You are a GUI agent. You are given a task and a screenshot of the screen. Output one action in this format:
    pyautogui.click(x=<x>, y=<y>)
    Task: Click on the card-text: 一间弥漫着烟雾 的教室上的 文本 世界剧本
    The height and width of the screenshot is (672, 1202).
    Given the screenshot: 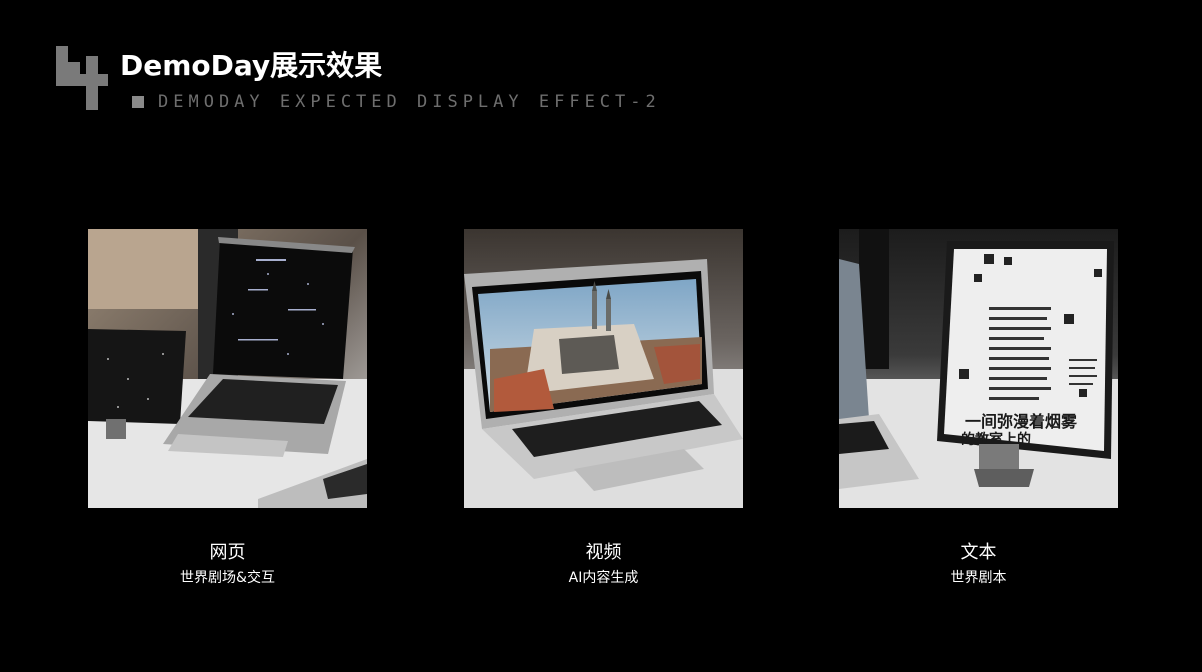 What is the action you would take?
    pyautogui.click(x=978, y=408)
    